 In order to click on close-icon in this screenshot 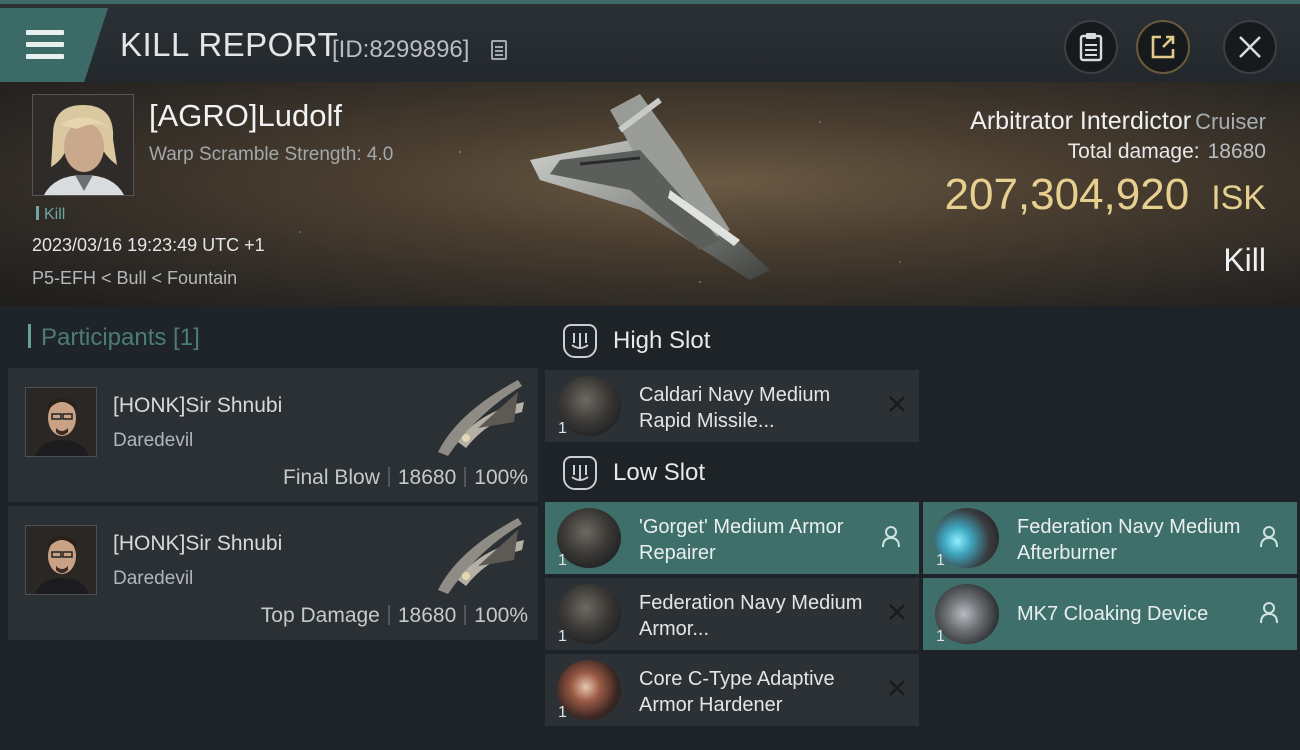, I will do `click(1250, 47)`.